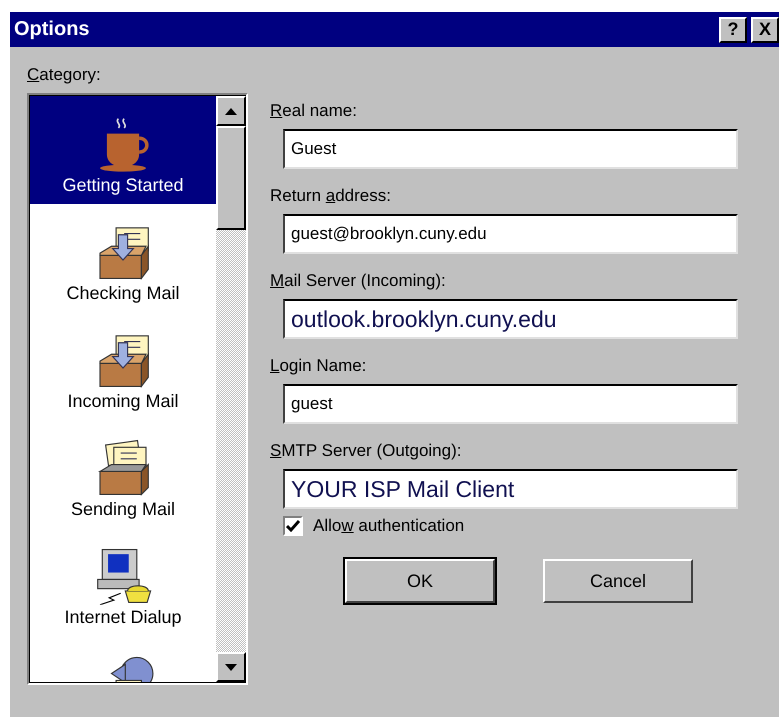  What do you see at coordinates (388, 526) in the screenshot?
I see `checkbox-label: Allow authentication` at bounding box center [388, 526].